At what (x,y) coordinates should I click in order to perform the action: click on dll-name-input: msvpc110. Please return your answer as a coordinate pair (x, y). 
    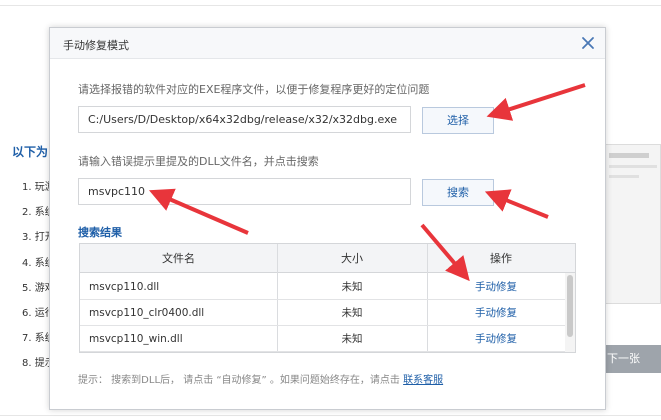
    Looking at the image, I should click on (244, 191).